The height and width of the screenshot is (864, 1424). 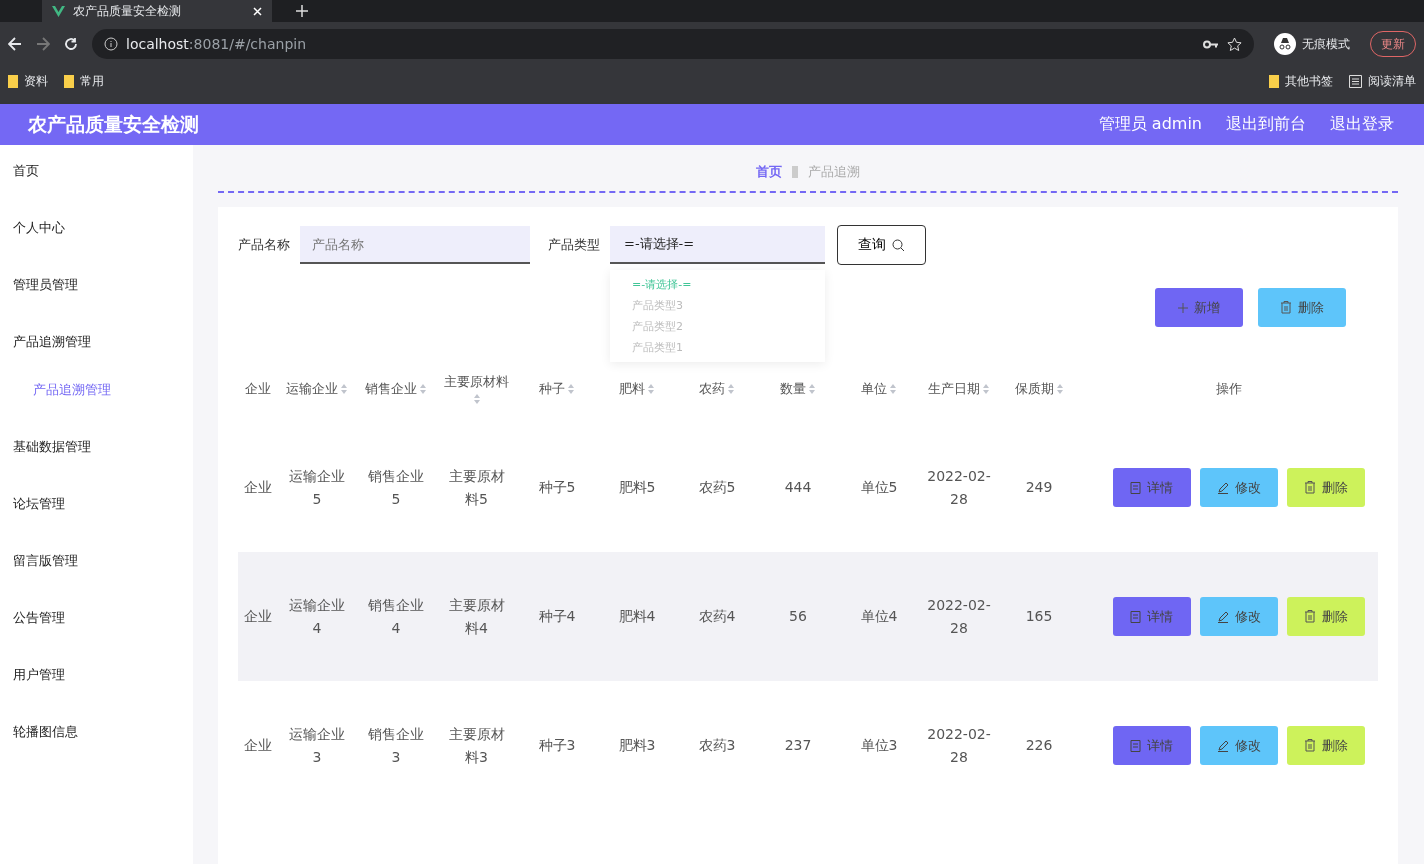 What do you see at coordinates (28, 81) in the screenshot?
I see `bookmark: 资料` at bounding box center [28, 81].